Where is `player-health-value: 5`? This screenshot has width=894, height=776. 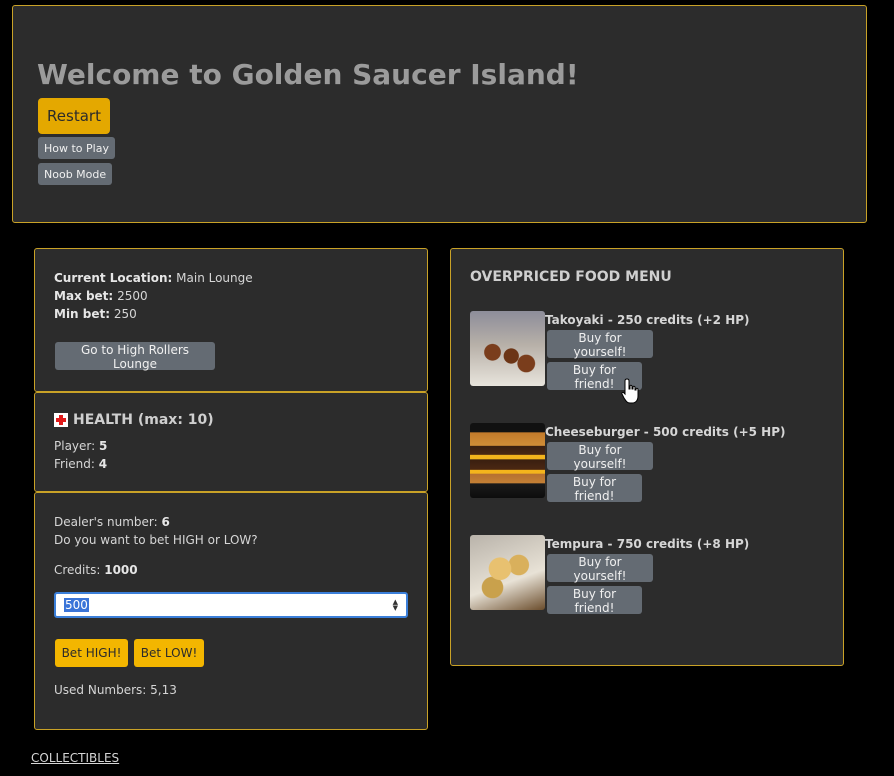
player-health-value: 5 is located at coordinates (103, 446).